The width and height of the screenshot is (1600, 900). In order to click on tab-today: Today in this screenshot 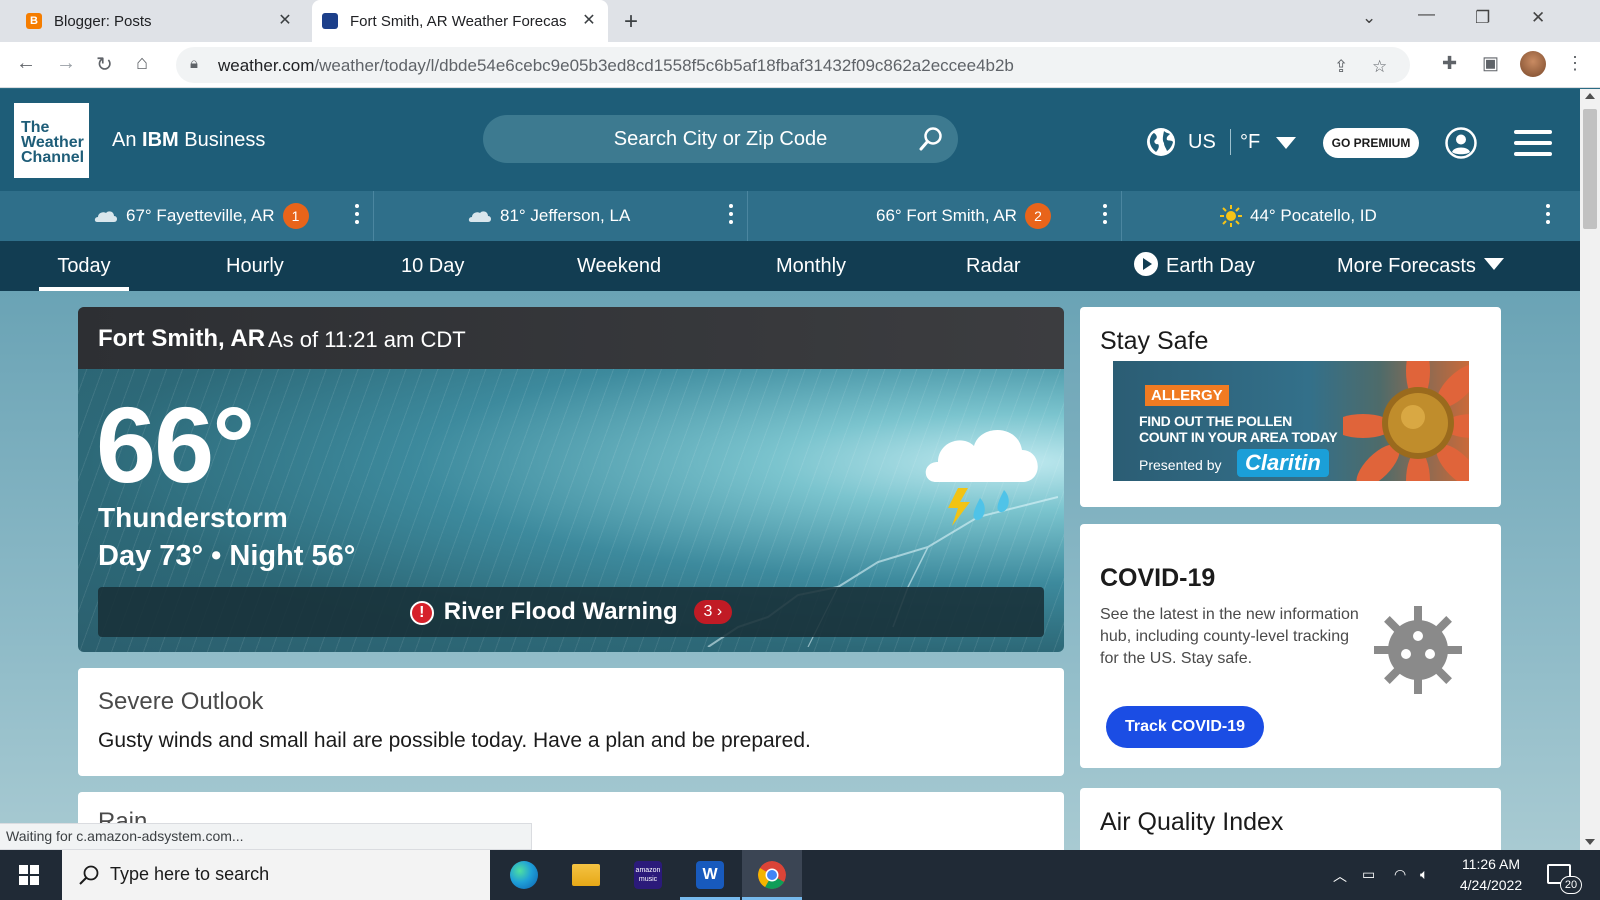, I will do `click(84, 266)`.